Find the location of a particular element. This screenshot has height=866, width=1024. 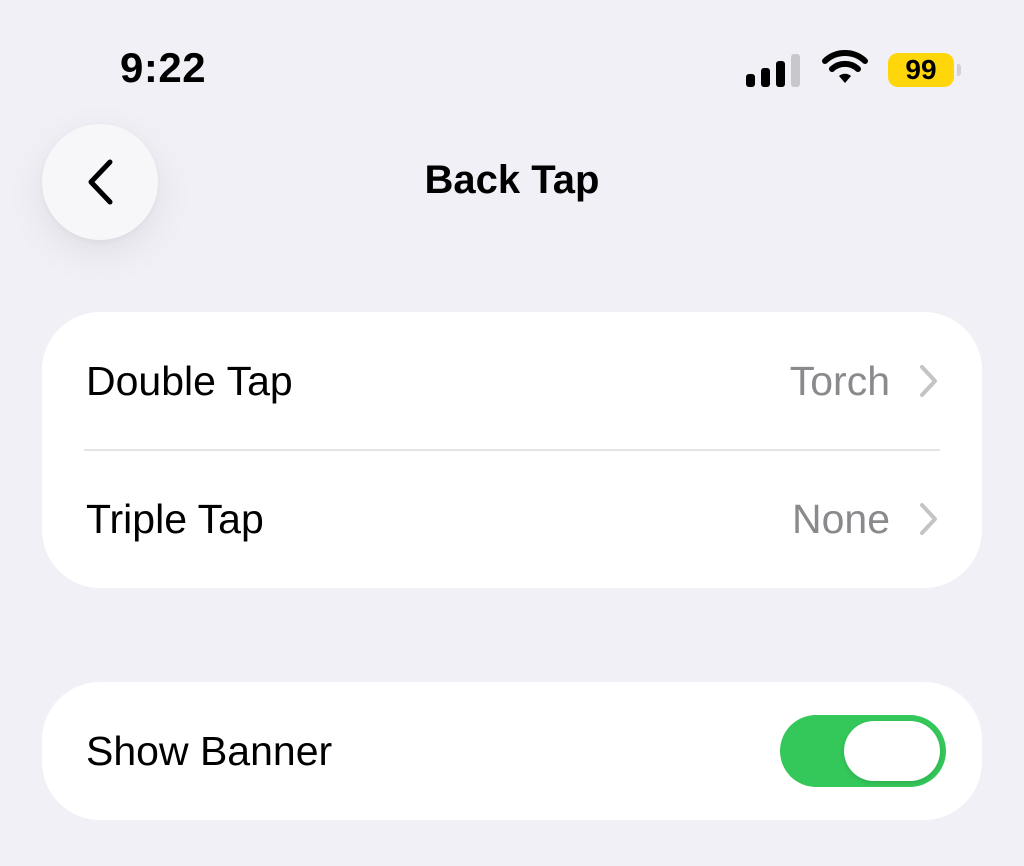

status-icons: 99 is located at coordinates (853, 69).